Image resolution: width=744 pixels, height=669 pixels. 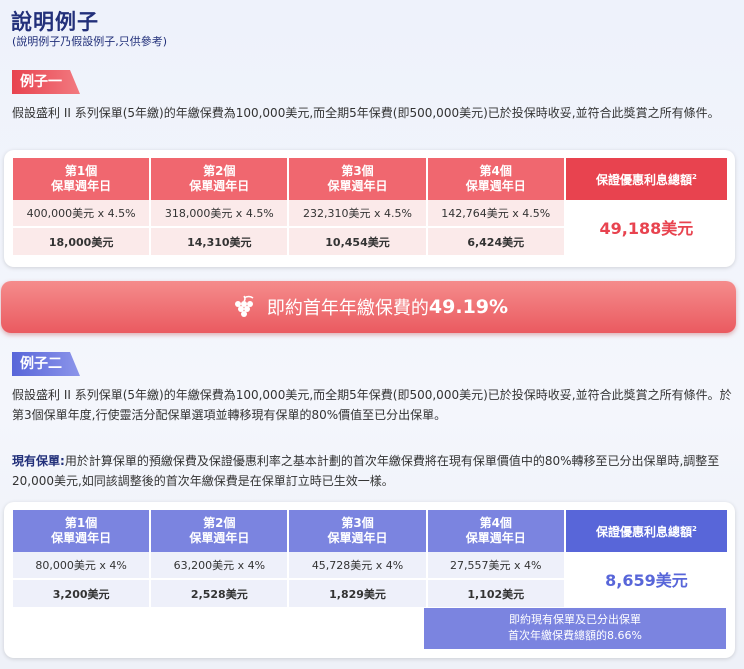 I want to click on amount-cell: 3,200美元, so click(x=81, y=593).